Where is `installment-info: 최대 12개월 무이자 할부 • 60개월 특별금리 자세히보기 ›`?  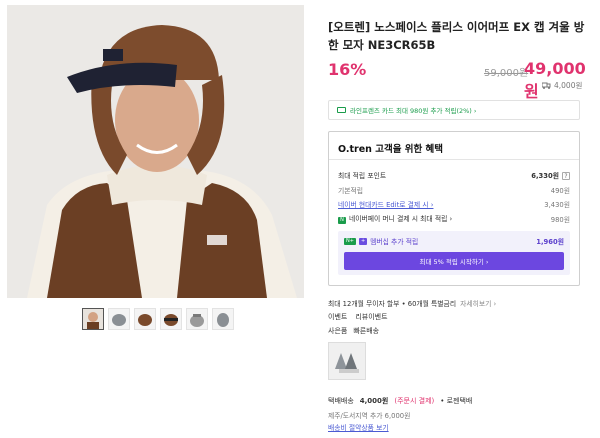
installment-info: 최대 12개월 무이자 할부 • 60개월 특별금리 자세히보기 › is located at coordinates (412, 303).